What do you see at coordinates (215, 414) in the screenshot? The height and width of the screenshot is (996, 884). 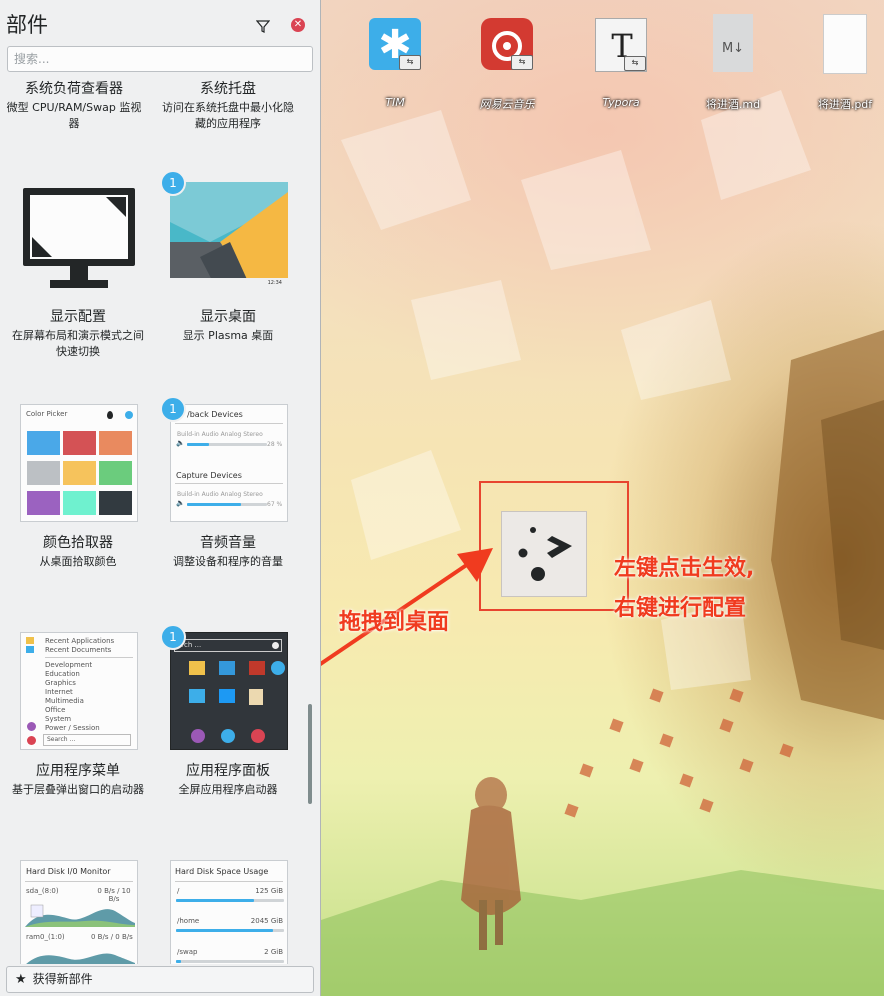 I see `playback-title: /back Devices` at bounding box center [215, 414].